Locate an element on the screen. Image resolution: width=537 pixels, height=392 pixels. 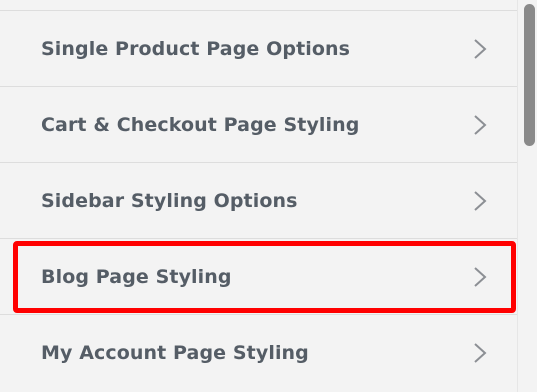
menu-item-label: Blog Page Styling is located at coordinates (136, 276).